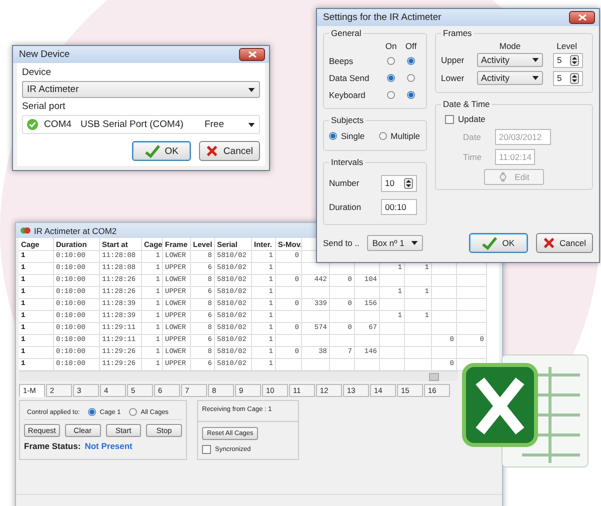  Describe the element at coordinates (405, 136) in the screenshot. I see `radio-label: Multiple` at that location.